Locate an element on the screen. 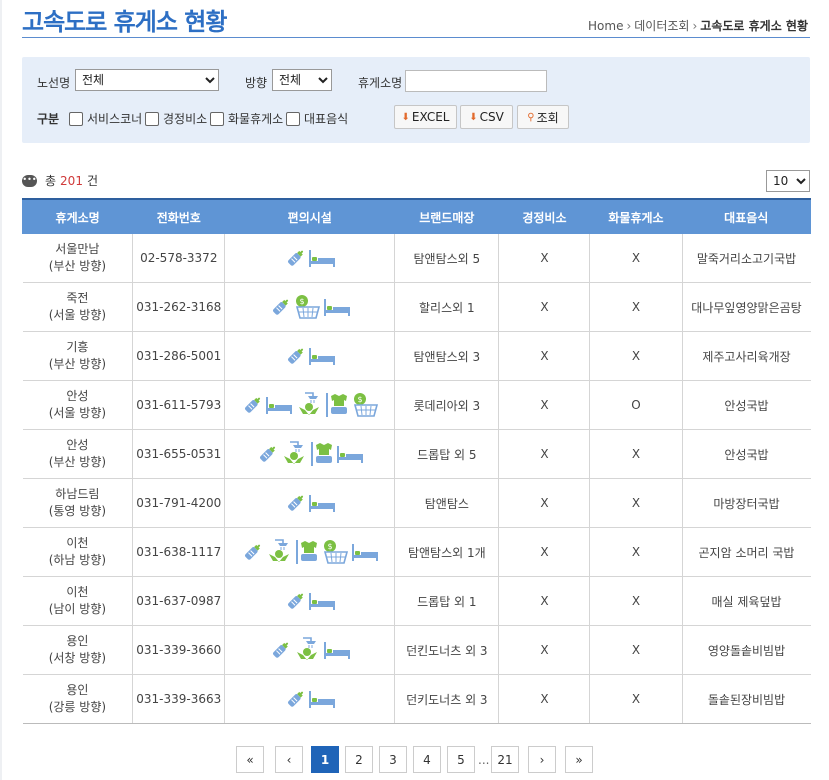 This screenshot has height=780, width=829. count-number: 201 is located at coordinates (71, 180).